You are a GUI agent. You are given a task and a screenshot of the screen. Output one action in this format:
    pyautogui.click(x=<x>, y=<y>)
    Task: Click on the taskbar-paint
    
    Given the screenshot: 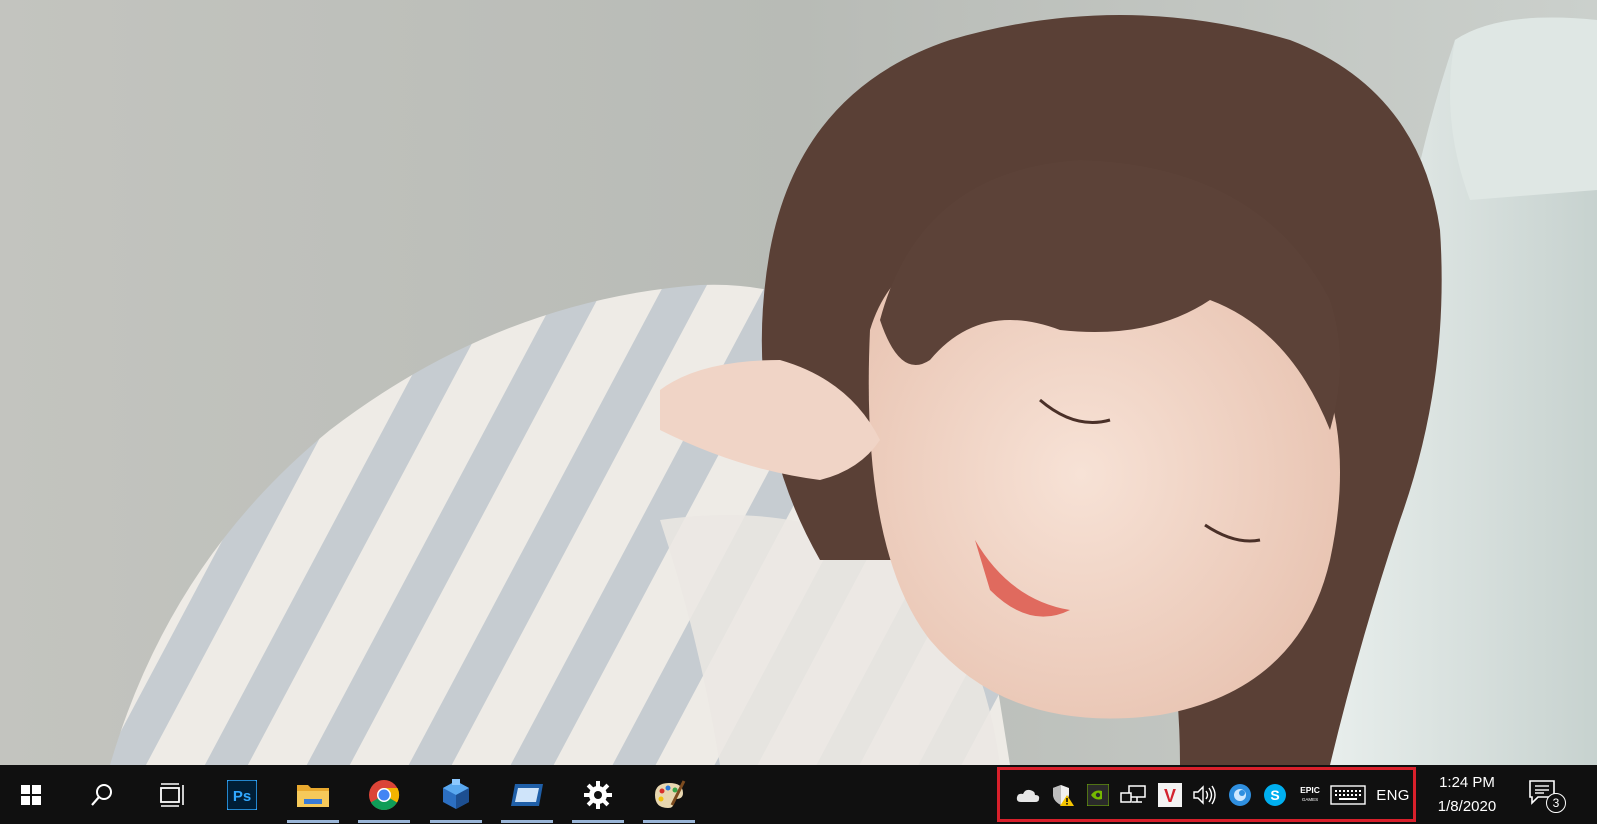 What is the action you would take?
    pyautogui.click(x=669, y=794)
    